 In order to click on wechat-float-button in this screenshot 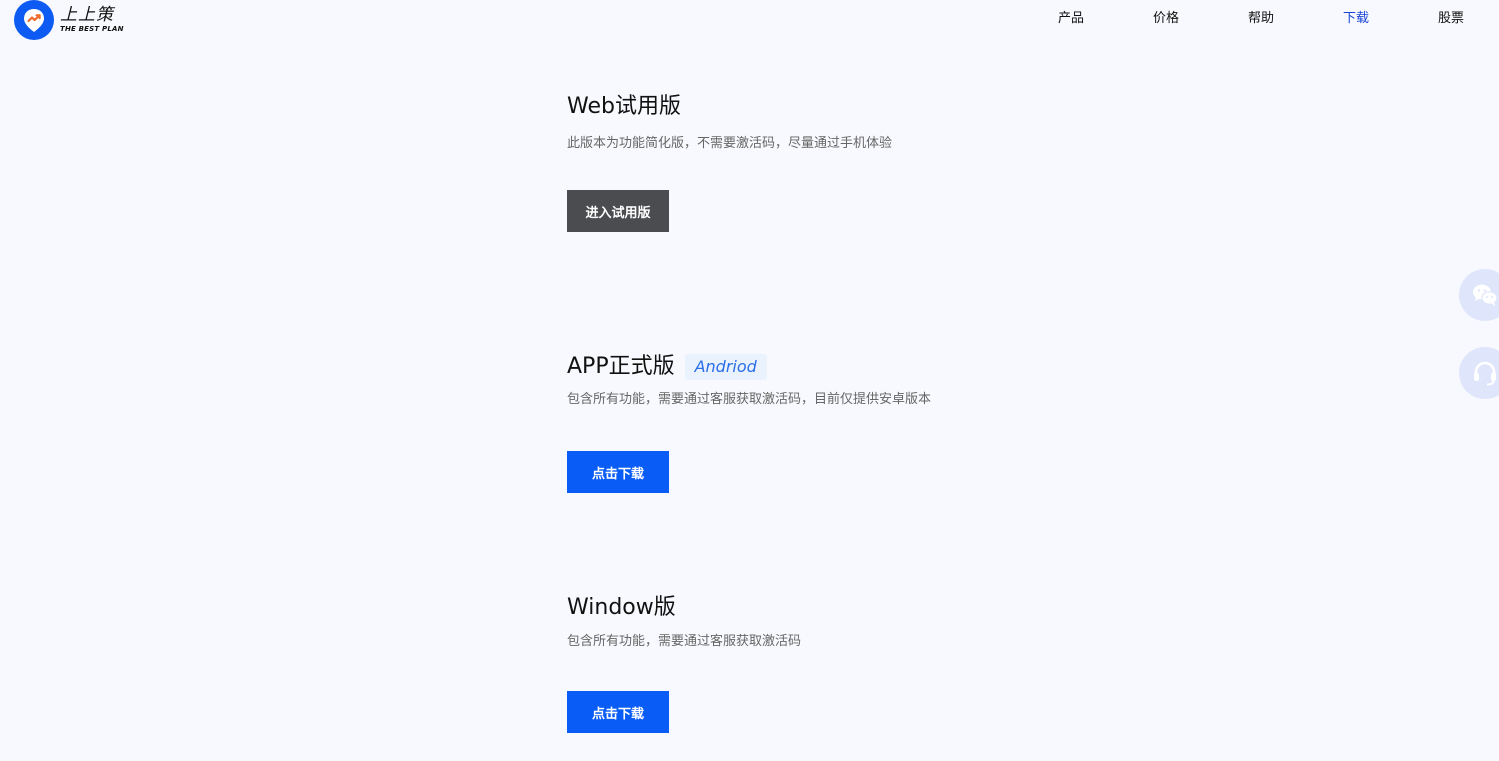, I will do `click(1479, 295)`.